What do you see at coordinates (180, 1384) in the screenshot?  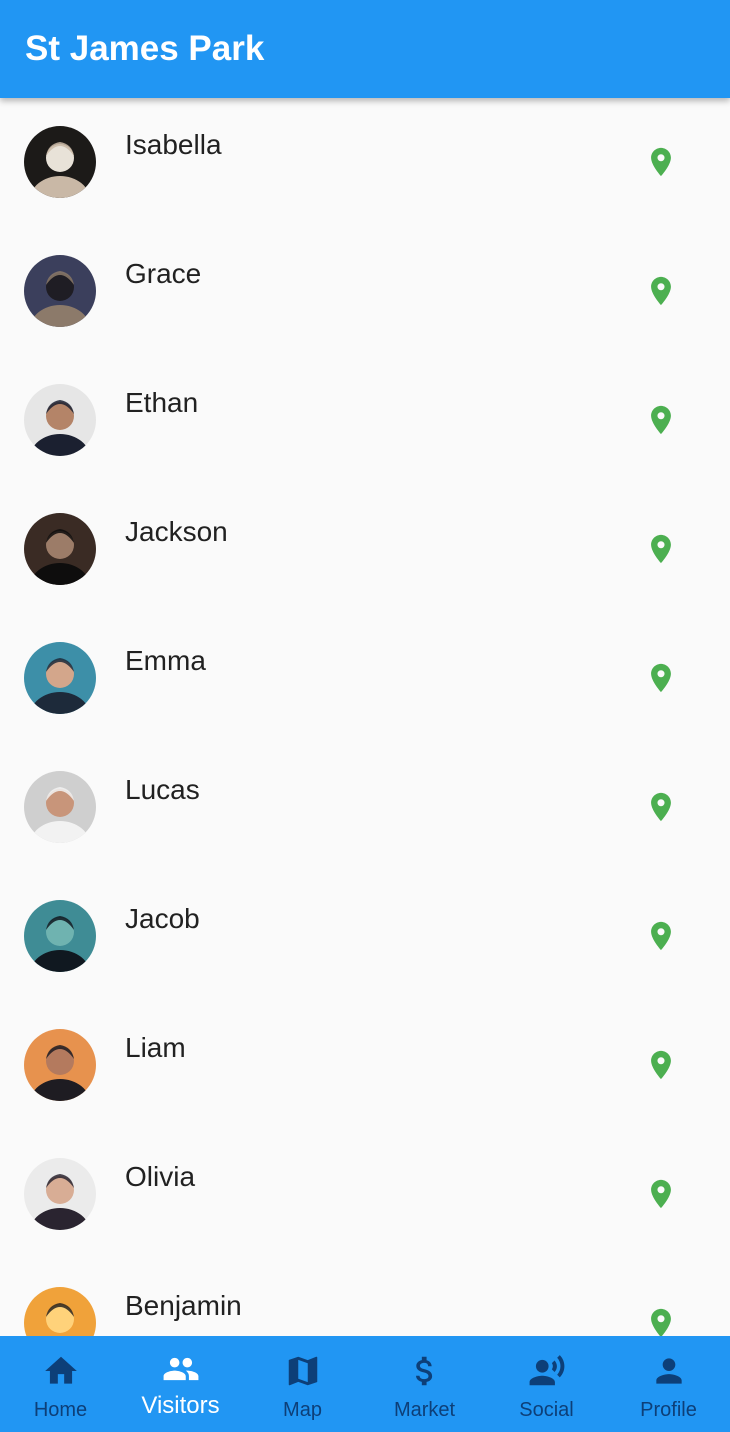 I see `nav-item-visitors: Visitors` at bounding box center [180, 1384].